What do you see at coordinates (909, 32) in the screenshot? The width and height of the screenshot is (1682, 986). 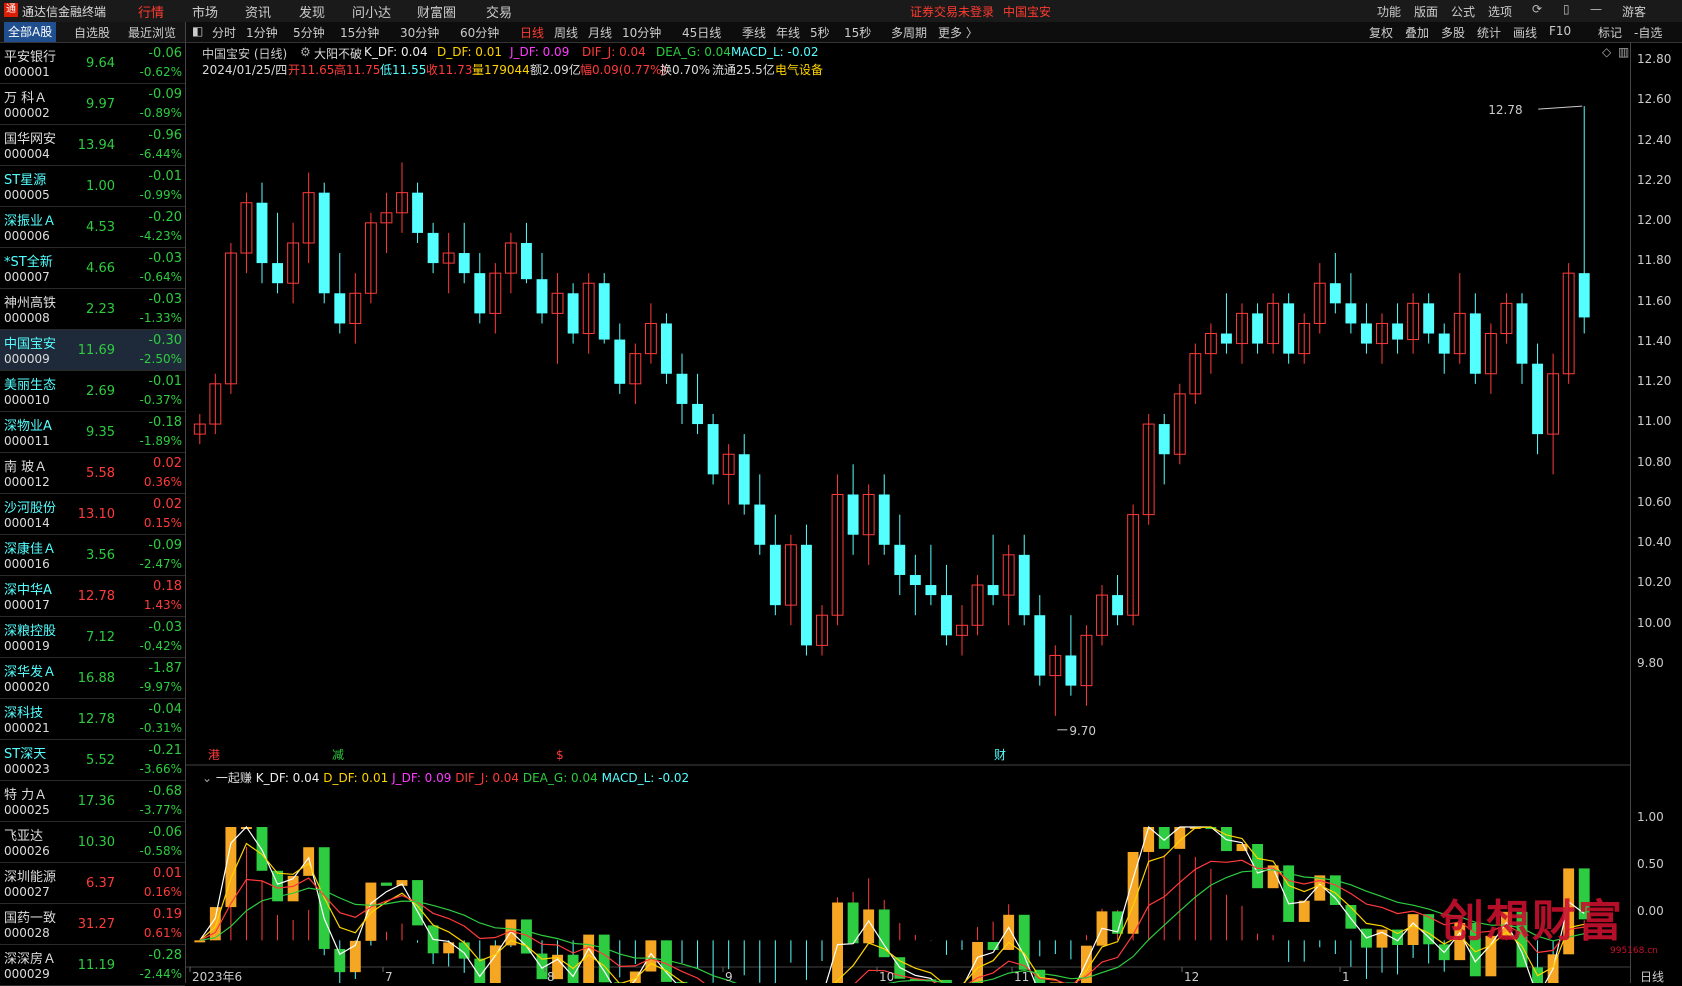 I see `period-tab-15: 多周期` at bounding box center [909, 32].